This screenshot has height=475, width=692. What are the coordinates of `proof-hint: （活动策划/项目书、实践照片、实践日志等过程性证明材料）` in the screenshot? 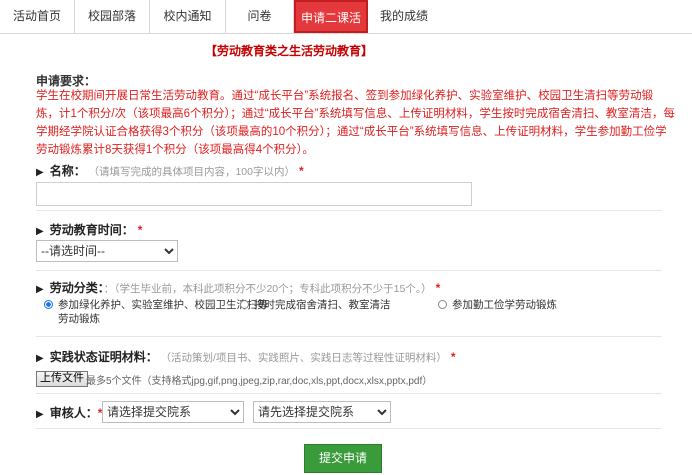 It's located at (306, 358).